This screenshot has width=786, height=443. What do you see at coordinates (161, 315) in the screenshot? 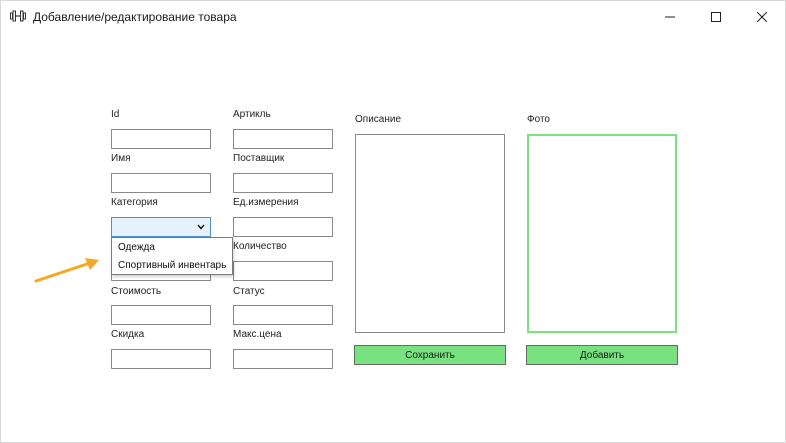
I see `cost-field` at bounding box center [161, 315].